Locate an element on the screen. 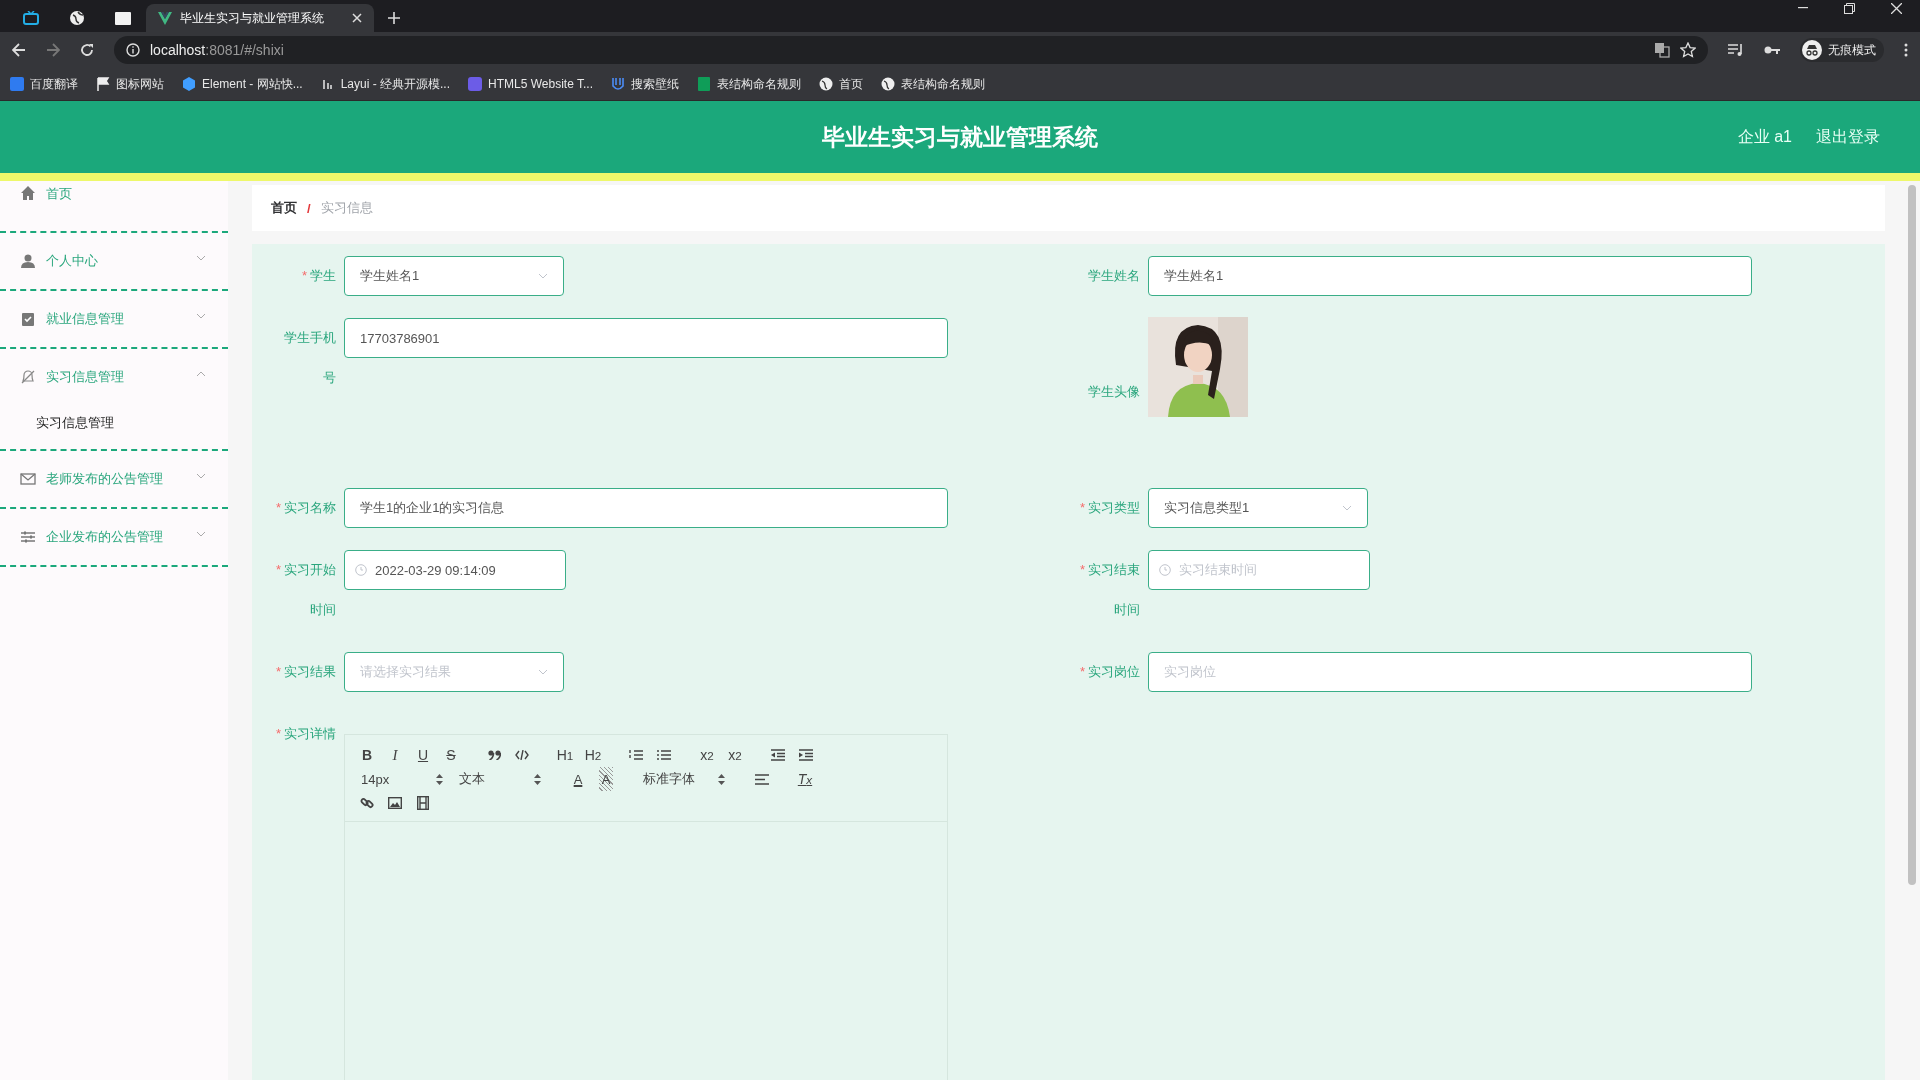  forward-icon is located at coordinates (53, 50).